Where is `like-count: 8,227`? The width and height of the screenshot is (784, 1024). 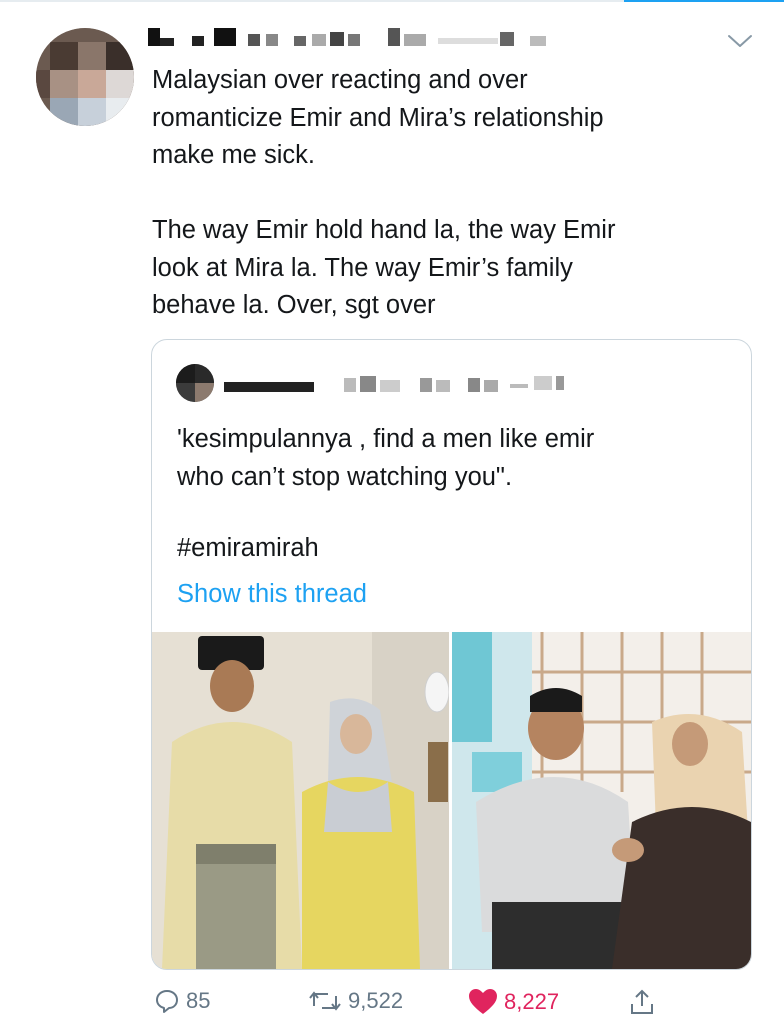 like-count: 8,227 is located at coordinates (532, 1001).